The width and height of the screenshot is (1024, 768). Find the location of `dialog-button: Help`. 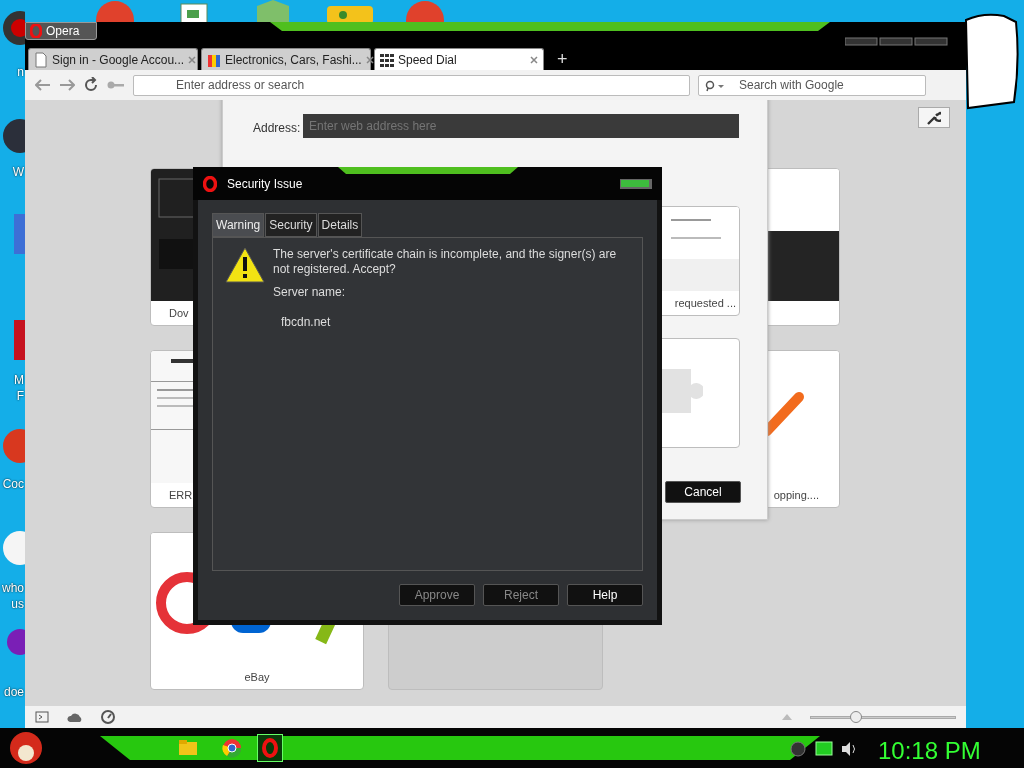

dialog-button: Help is located at coordinates (605, 595).